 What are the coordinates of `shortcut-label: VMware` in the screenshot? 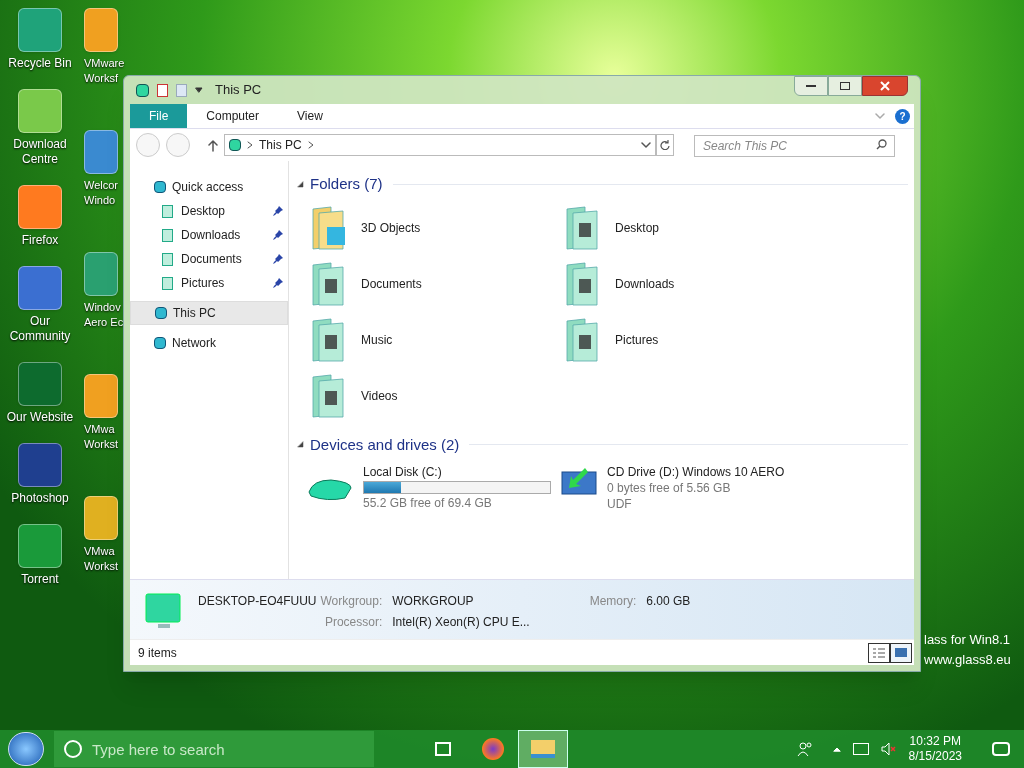 It's located at (104, 63).